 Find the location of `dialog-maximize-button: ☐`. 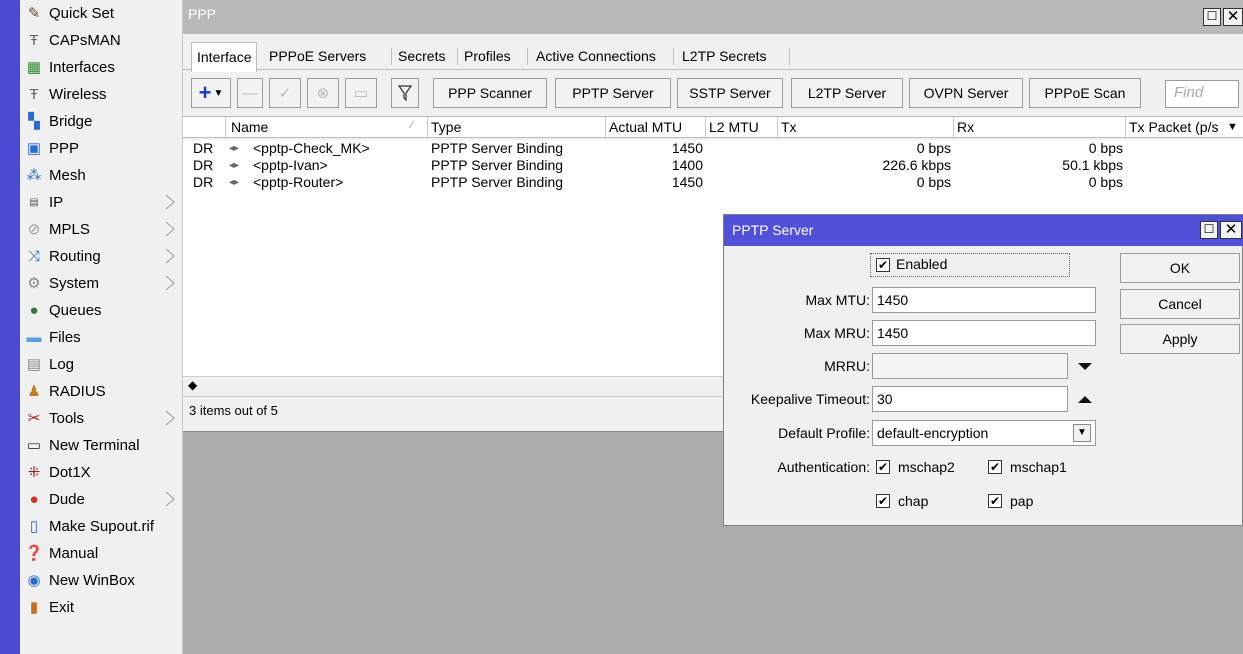

dialog-maximize-button: ☐ is located at coordinates (1209, 230).